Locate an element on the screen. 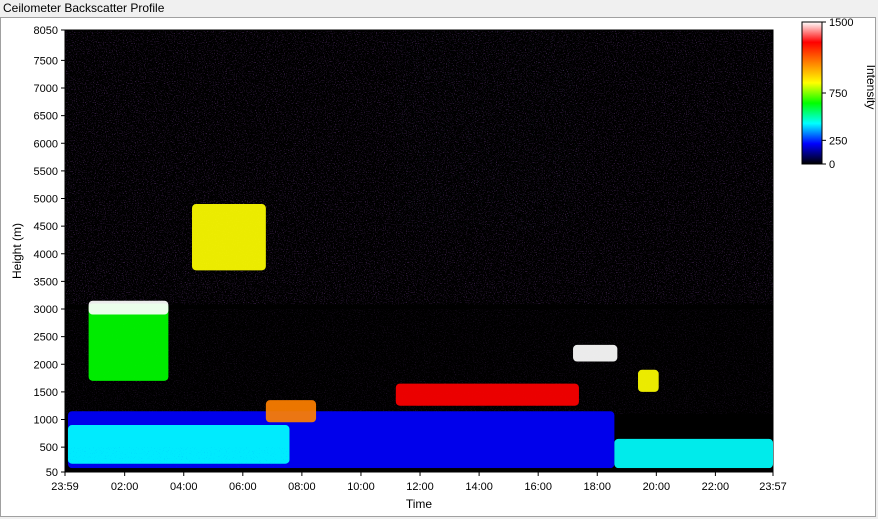 This screenshot has height=519, width=878. colorbar-tick-label: 0 is located at coordinates (832, 165).